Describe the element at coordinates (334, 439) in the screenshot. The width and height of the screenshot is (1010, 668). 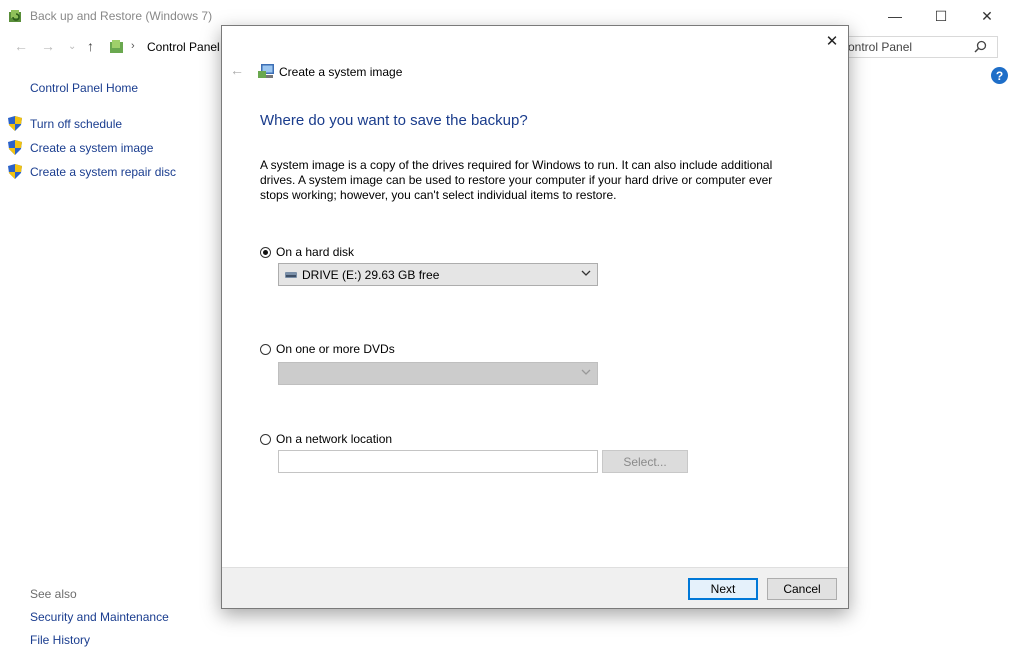
I see `network-label: On a network location` at that location.